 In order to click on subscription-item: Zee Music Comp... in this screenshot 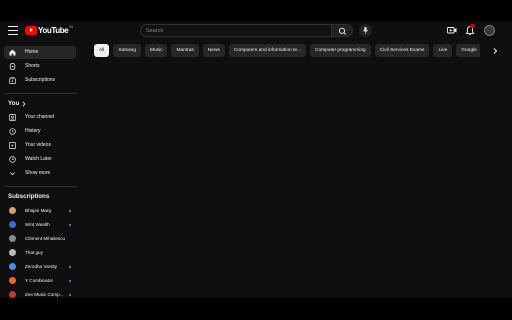, I will do `click(40, 293)`.